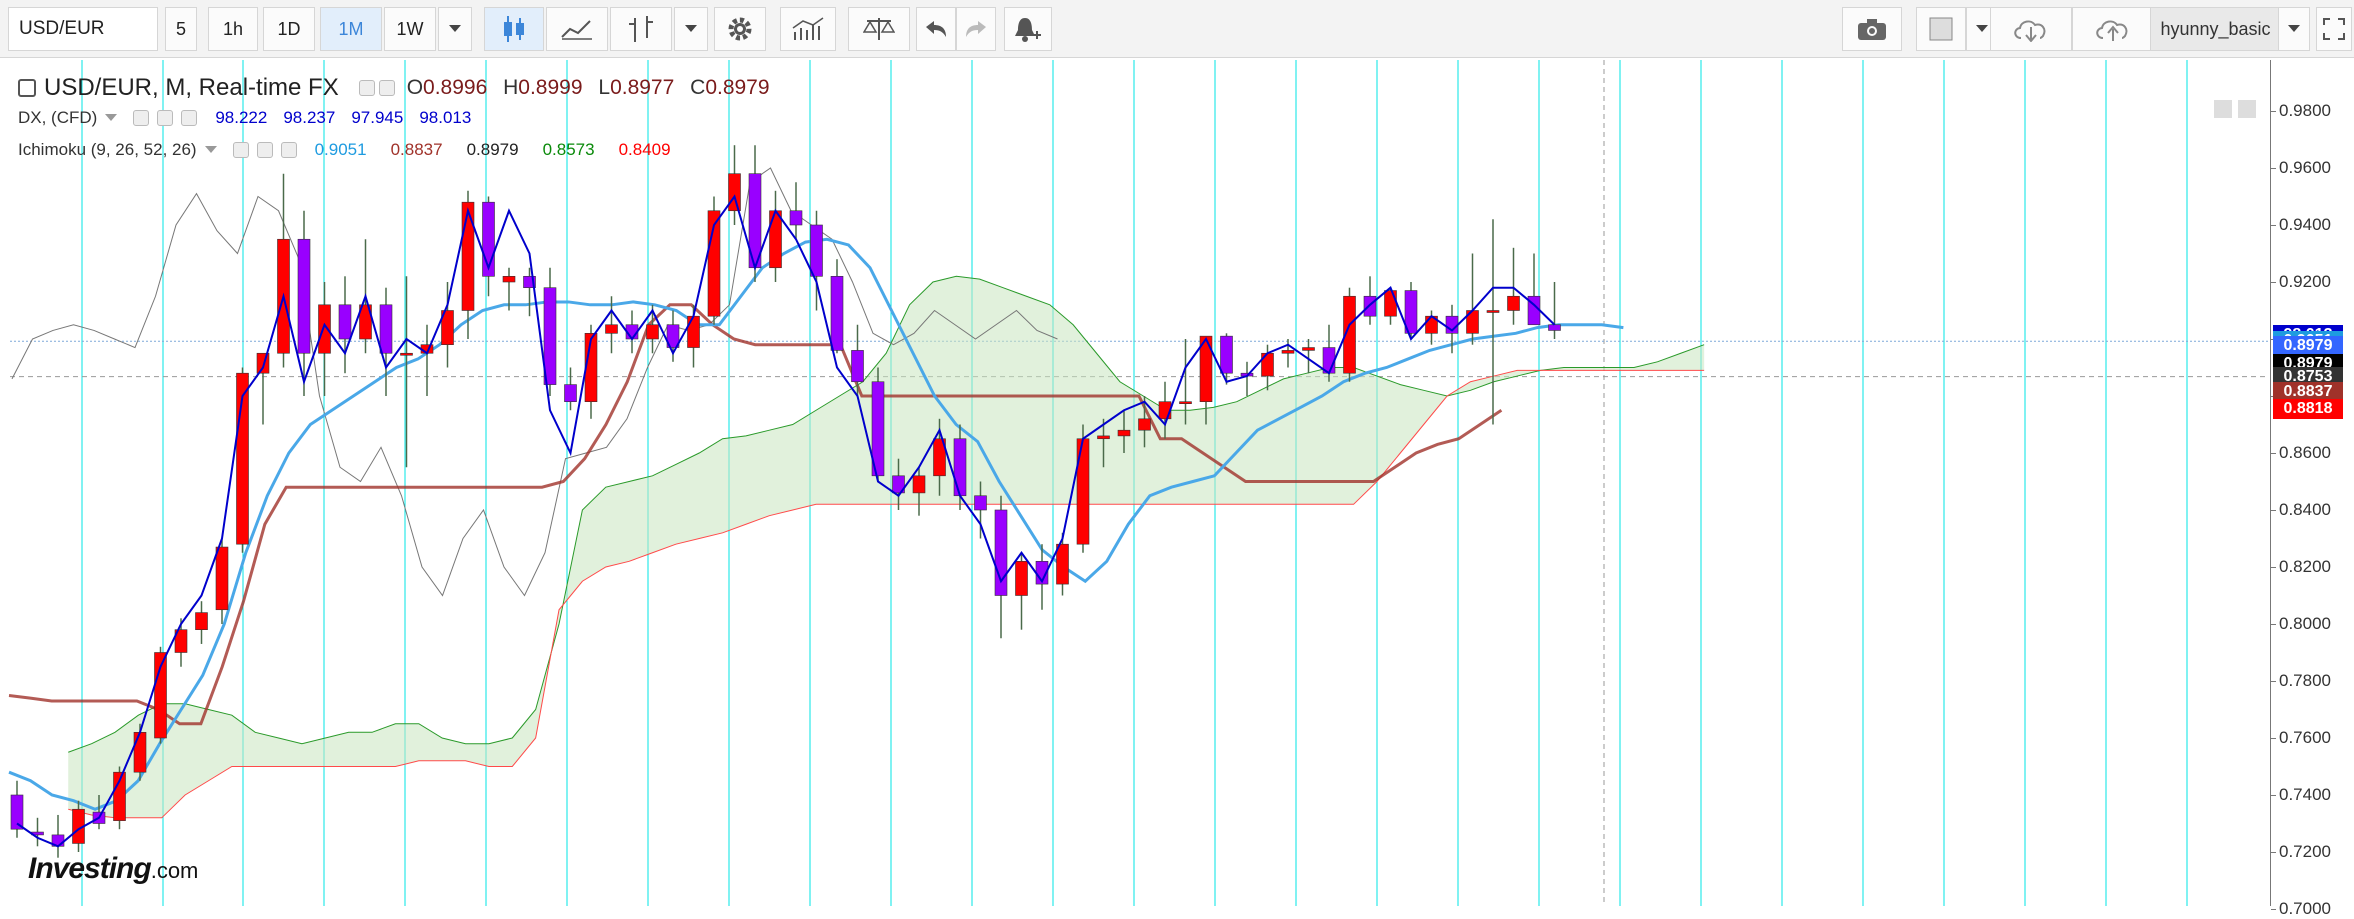 The width and height of the screenshot is (2354, 919). I want to click on price-tick-label: 0.9400, so click(2305, 224).